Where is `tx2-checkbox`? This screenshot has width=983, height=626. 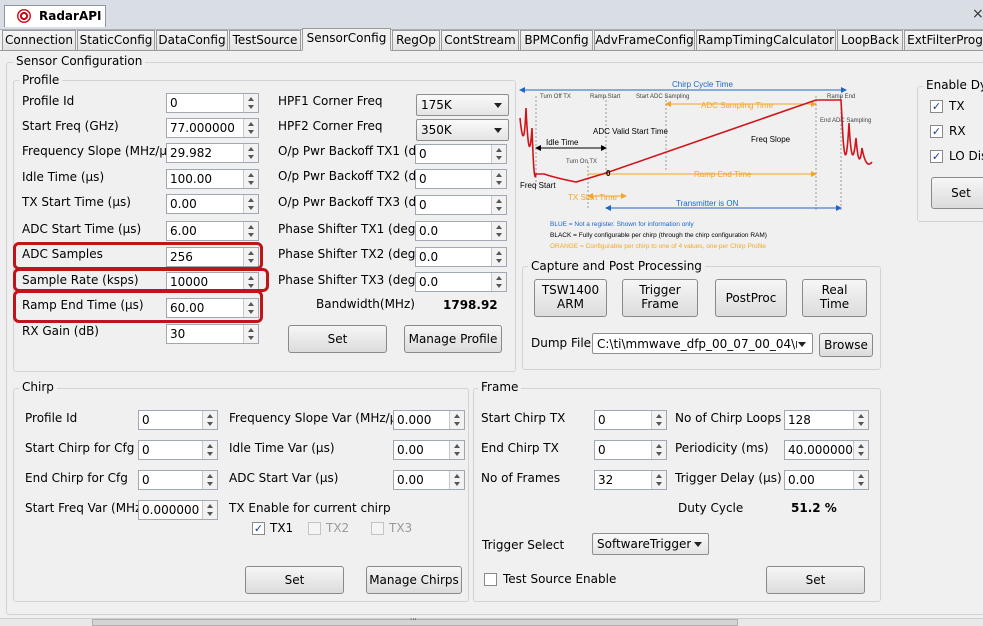 tx2-checkbox is located at coordinates (314, 528).